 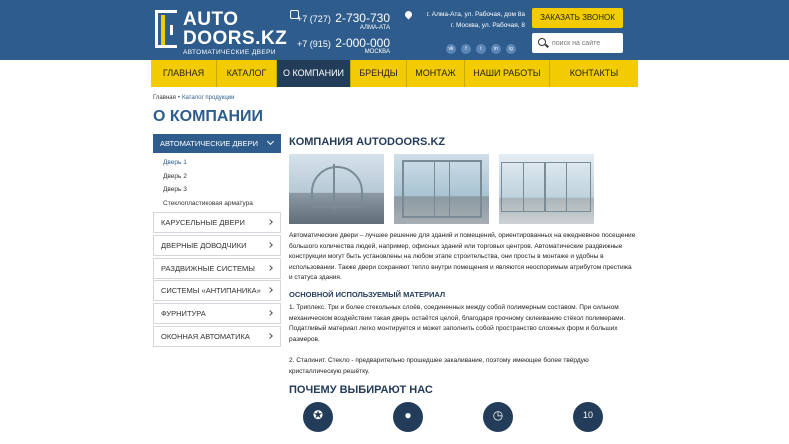 What do you see at coordinates (247, 73) in the screenshot?
I see `nav-item-catalog: КАТАЛОГ` at bounding box center [247, 73].